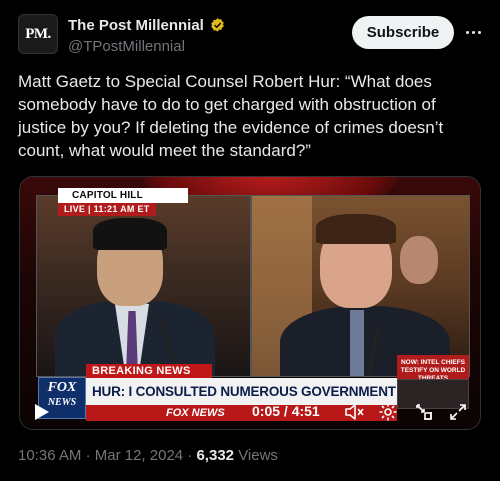  Describe the element at coordinates (403, 32) in the screenshot. I see `subscribe-button: Subscribe` at that location.